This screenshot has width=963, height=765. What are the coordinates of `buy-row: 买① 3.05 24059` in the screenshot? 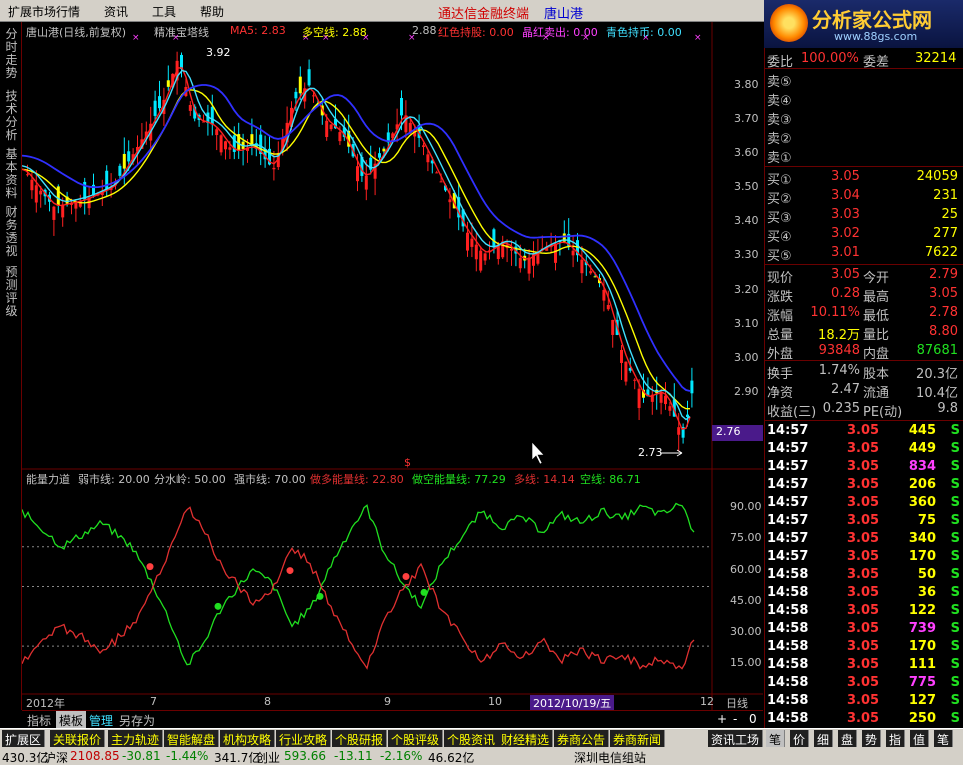 It's located at (864, 178).